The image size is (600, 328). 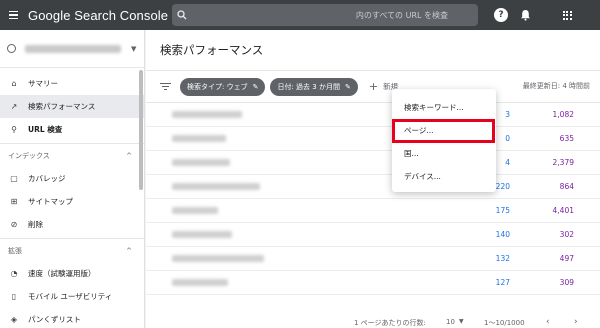 What do you see at coordinates (502, 186) in the screenshot?
I see `clicks-value: 220` at bounding box center [502, 186].